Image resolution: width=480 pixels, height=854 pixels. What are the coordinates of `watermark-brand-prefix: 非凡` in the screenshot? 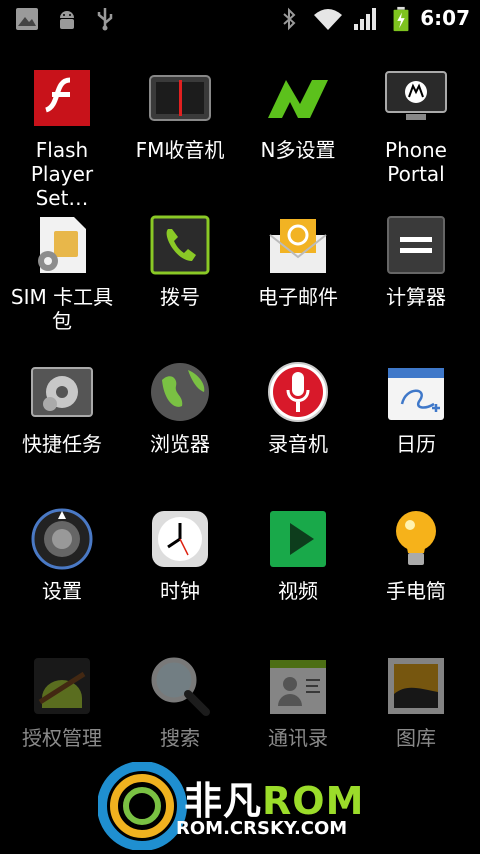 It's located at (223, 801).